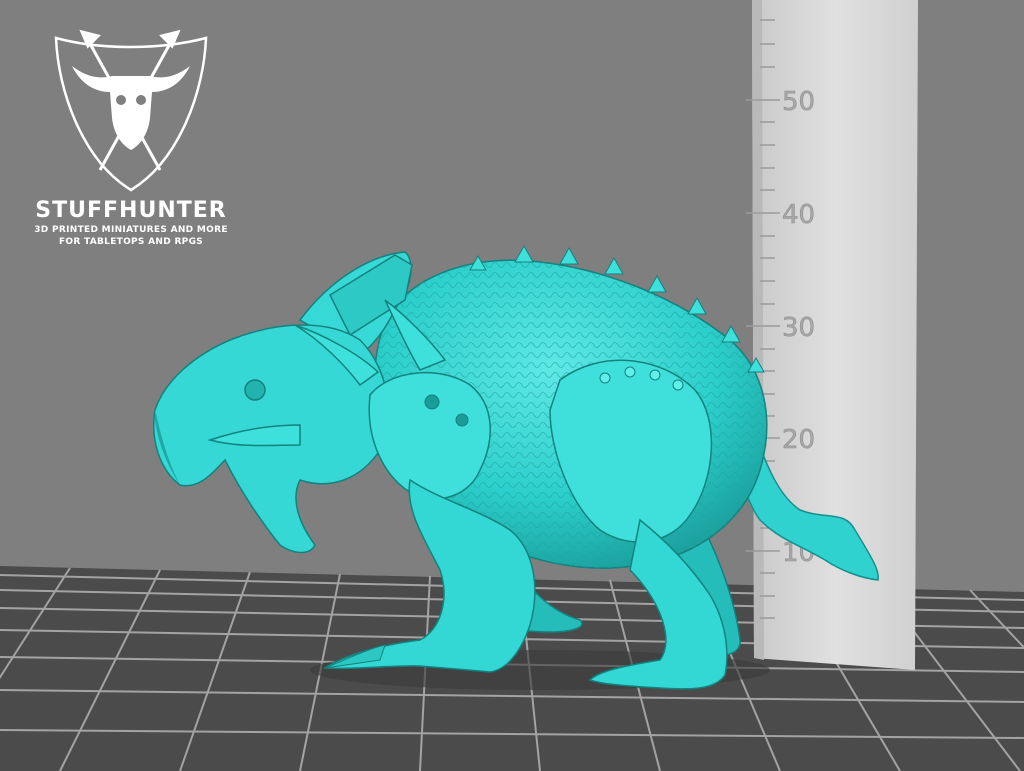  I want to click on ruler-label-30: 30, so click(798, 328).